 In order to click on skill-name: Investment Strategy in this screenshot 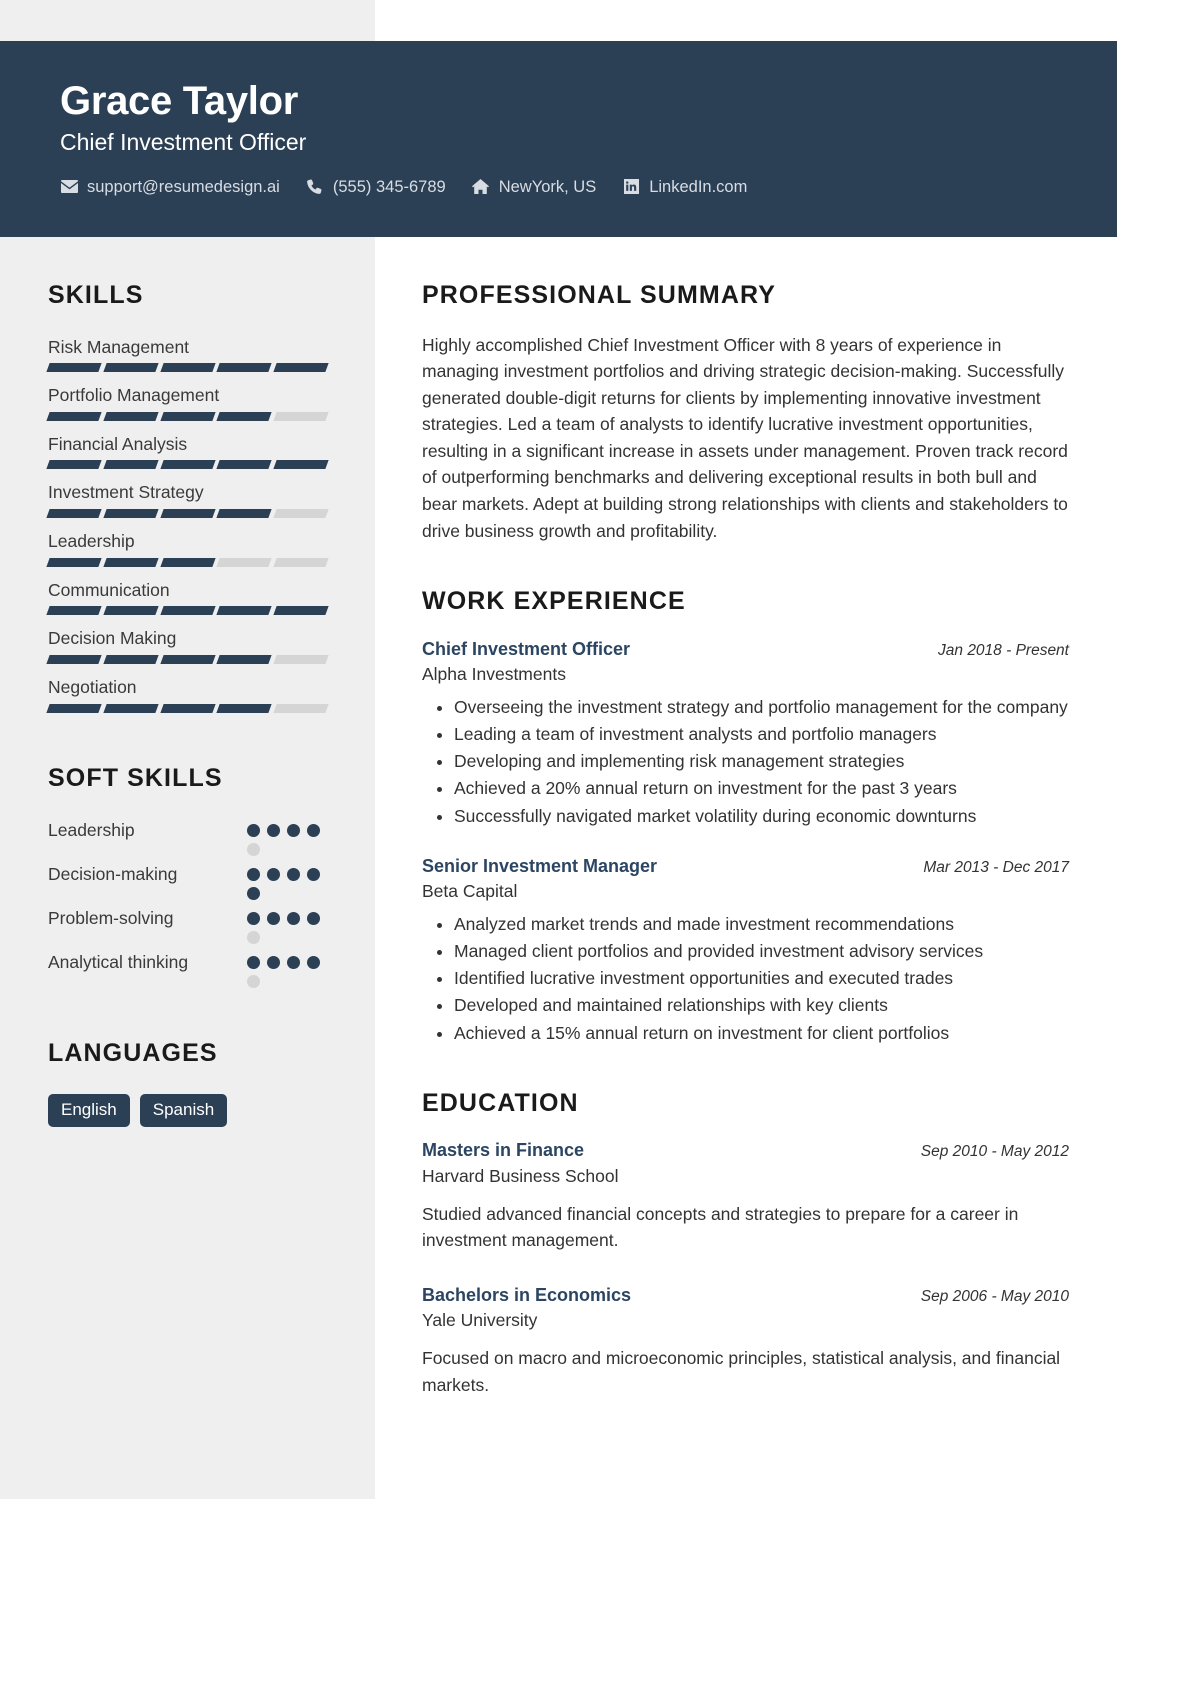, I will do `click(126, 492)`.